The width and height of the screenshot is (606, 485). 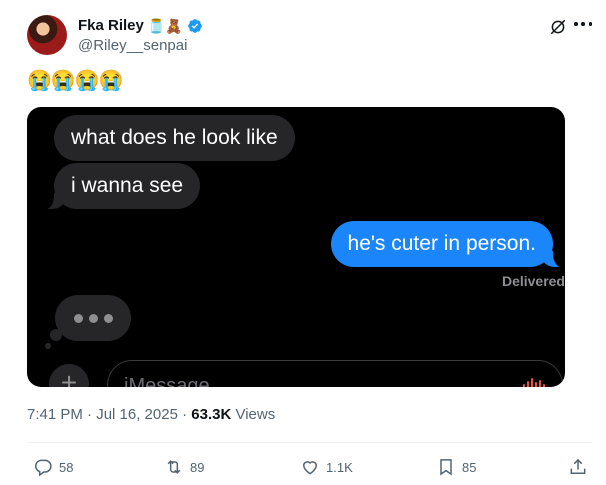 What do you see at coordinates (132, 45) in the screenshot?
I see `author-handle: @Riley__senpai` at bounding box center [132, 45].